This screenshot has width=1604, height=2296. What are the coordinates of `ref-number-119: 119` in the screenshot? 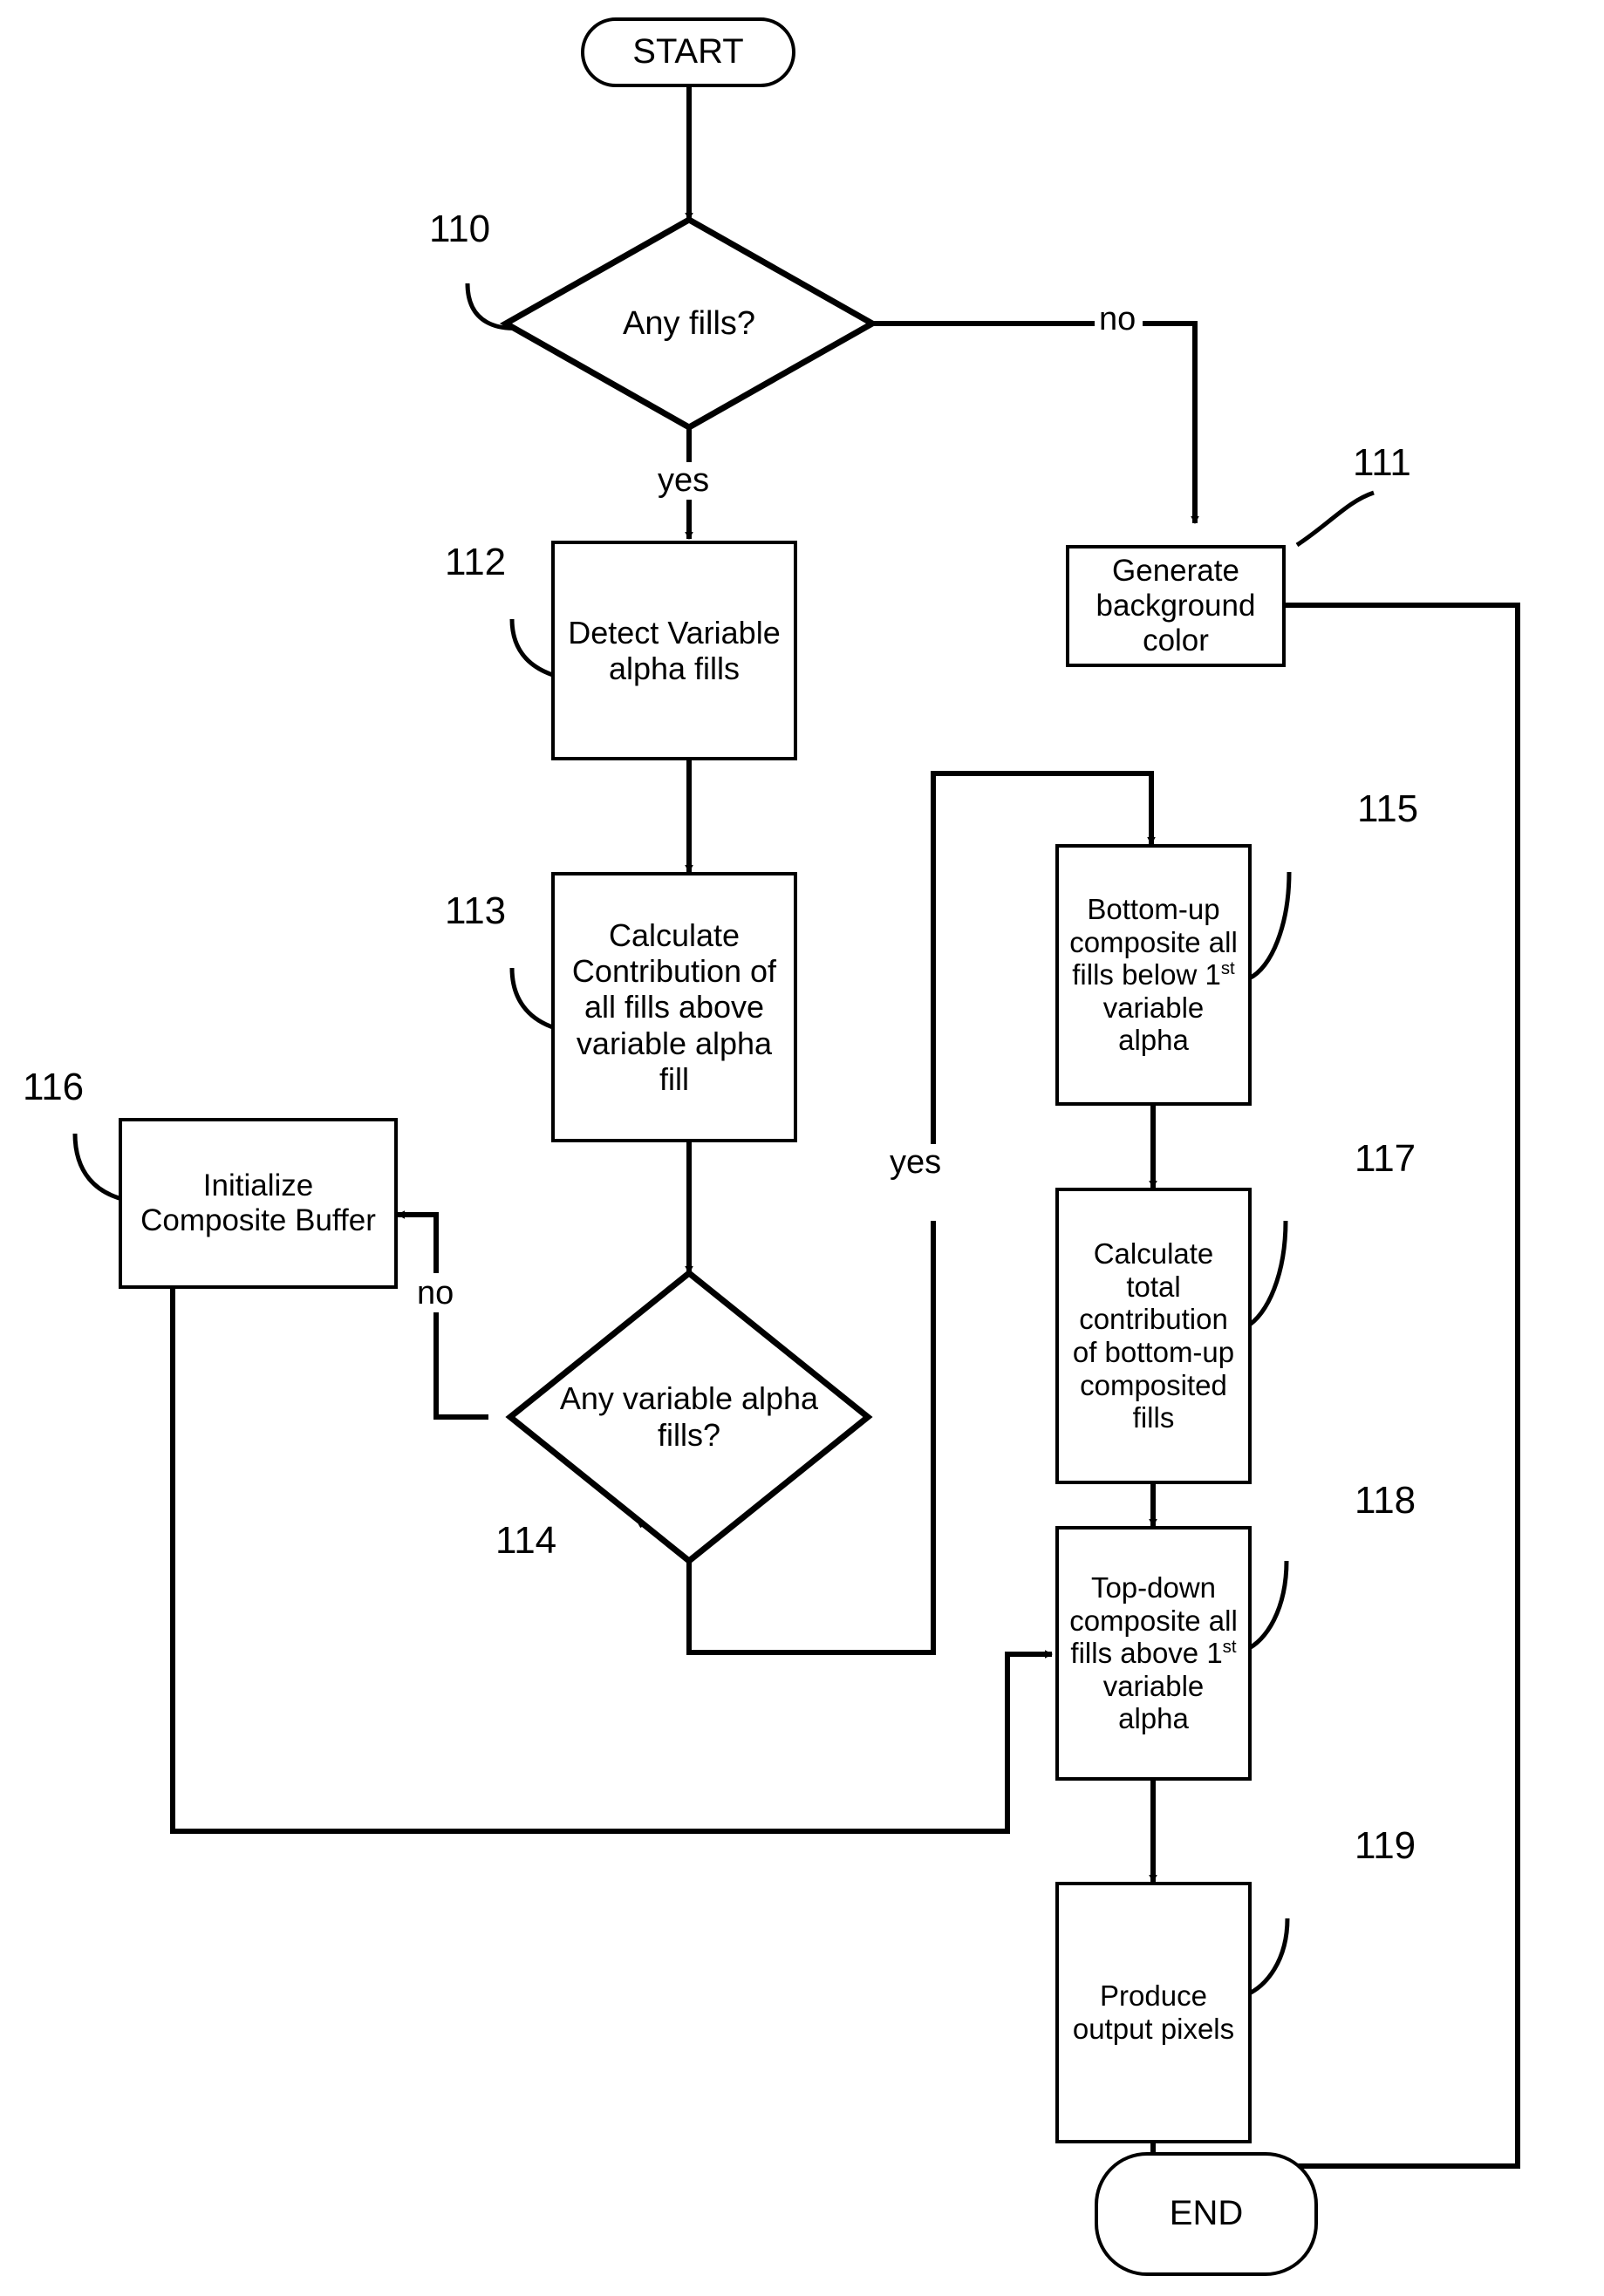 It's located at (1386, 1845).